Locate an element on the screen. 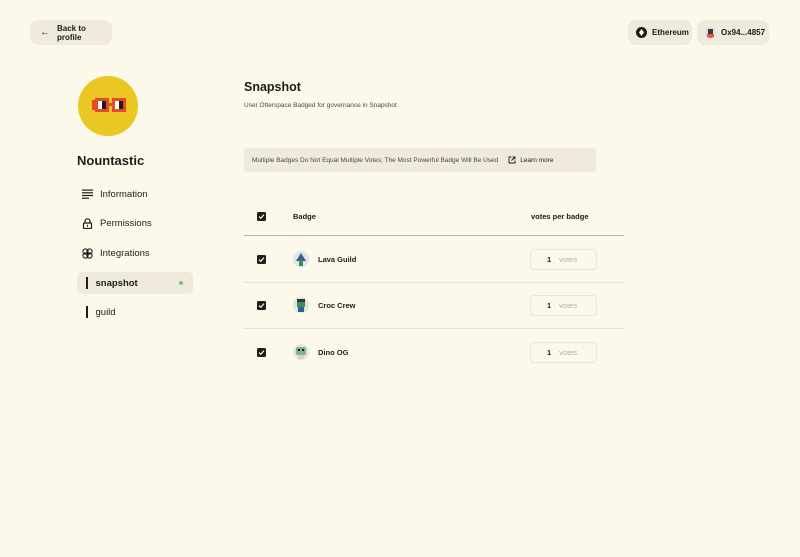  arrow-left-icon: ← is located at coordinates (45, 32).